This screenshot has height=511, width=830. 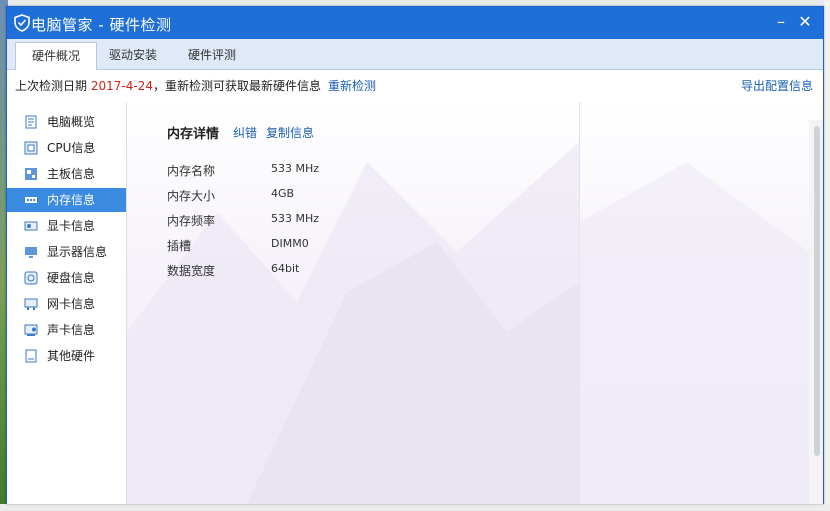 I want to click on sidebar-item-overview: 电脑概览, so click(x=66, y=122).